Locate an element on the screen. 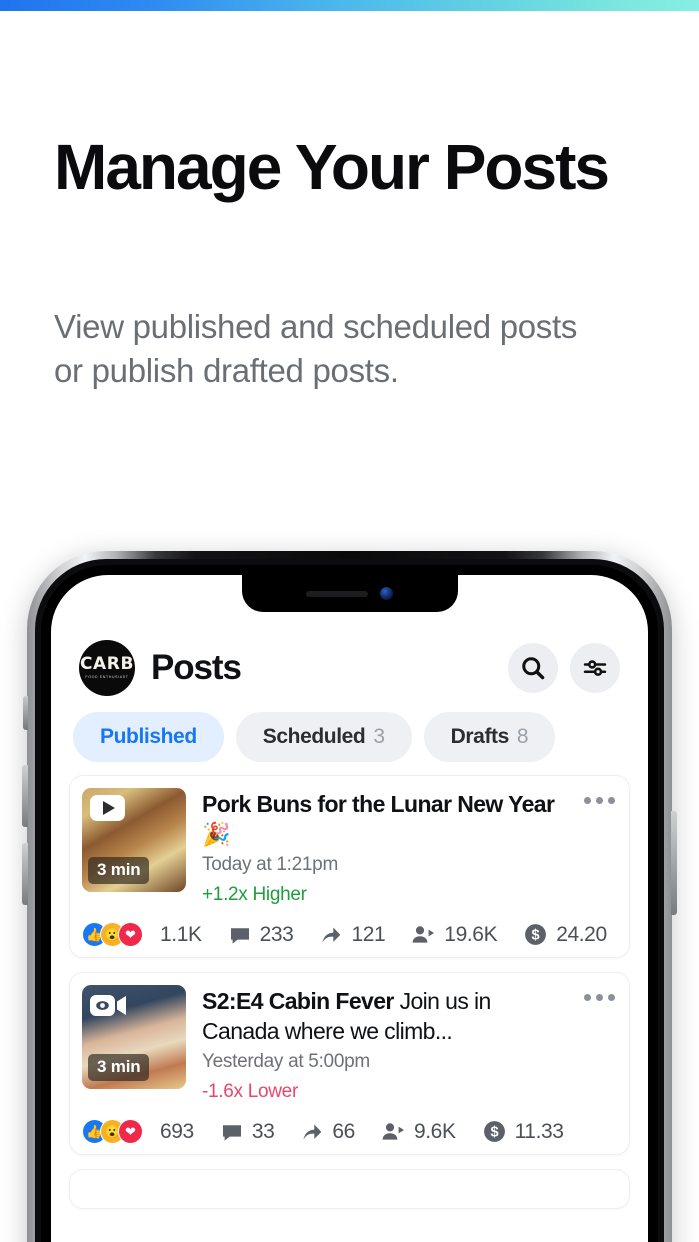 Image resolution: width=699 pixels, height=1242 pixels. stat-viewers: 19.6K is located at coordinates (454, 934).